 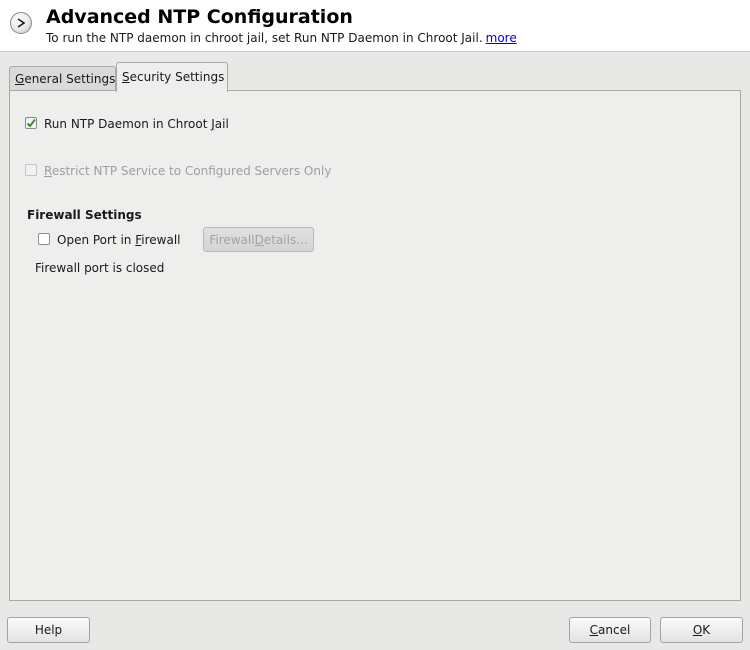 What do you see at coordinates (232, 239) in the screenshot?
I see `fw-details-pre: Firewall` at bounding box center [232, 239].